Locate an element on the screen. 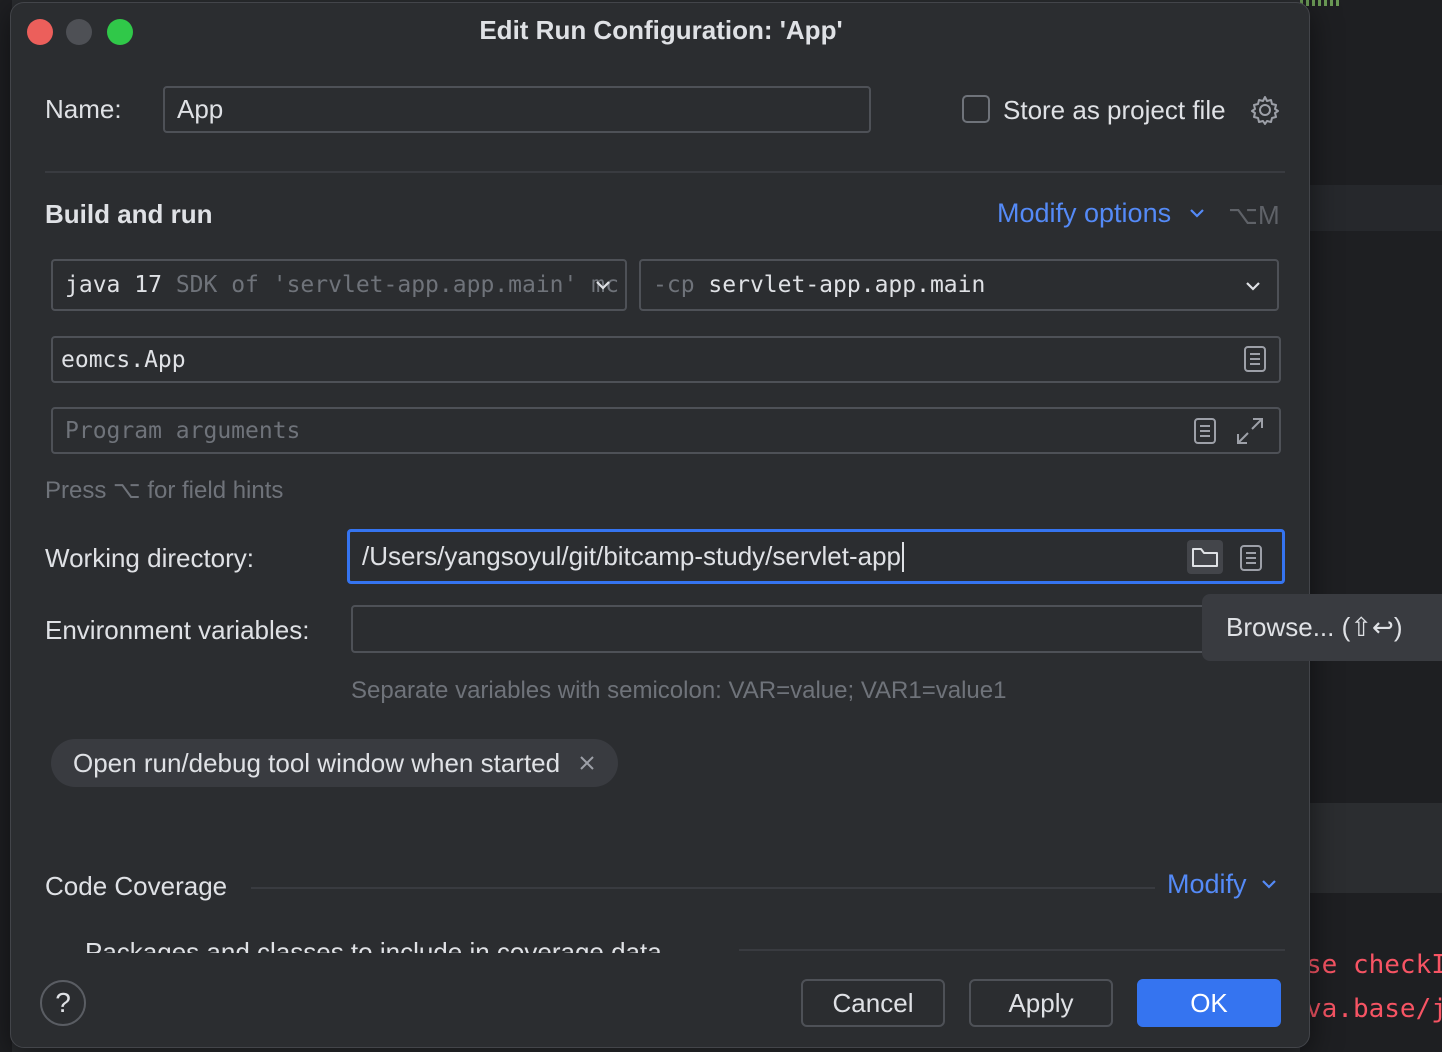 This screenshot has width=1442, height=1052. text-cursor is located at coordinates (903, 556).